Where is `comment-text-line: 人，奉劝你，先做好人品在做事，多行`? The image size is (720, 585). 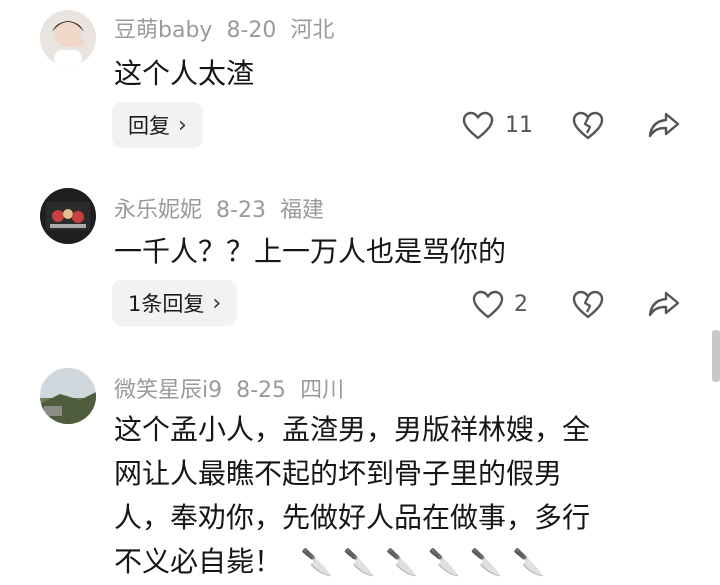 comment-text-line: 人，奉劝你，先做好人品在做事，多行 is located at coordinates (352, 517).